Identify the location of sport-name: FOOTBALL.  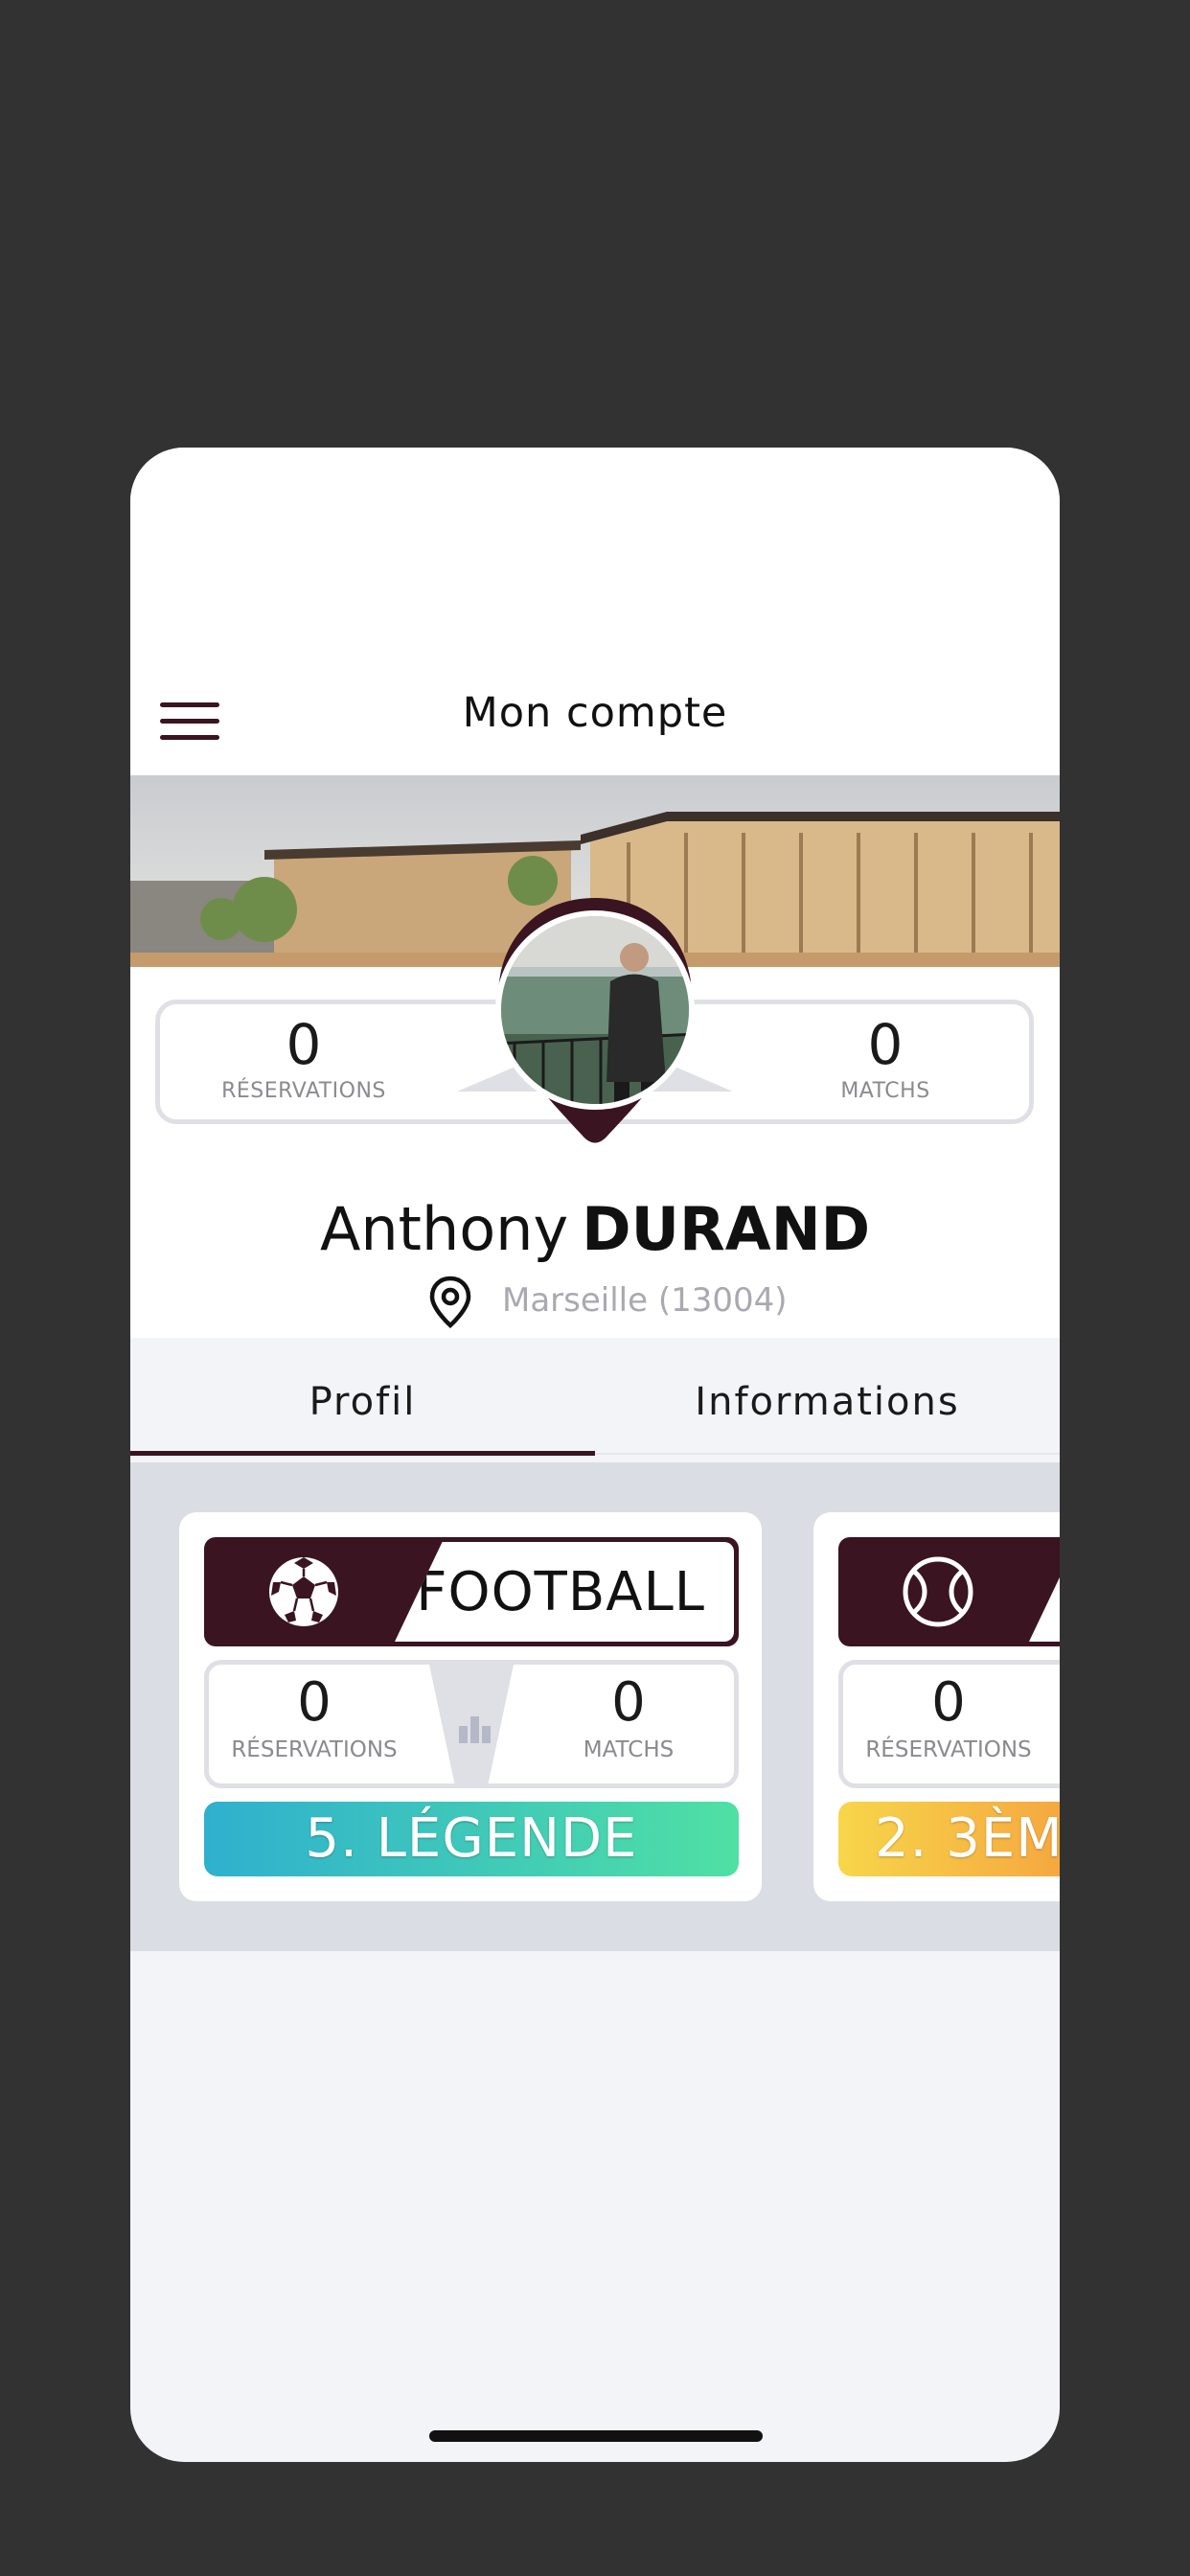
(560, 1592).